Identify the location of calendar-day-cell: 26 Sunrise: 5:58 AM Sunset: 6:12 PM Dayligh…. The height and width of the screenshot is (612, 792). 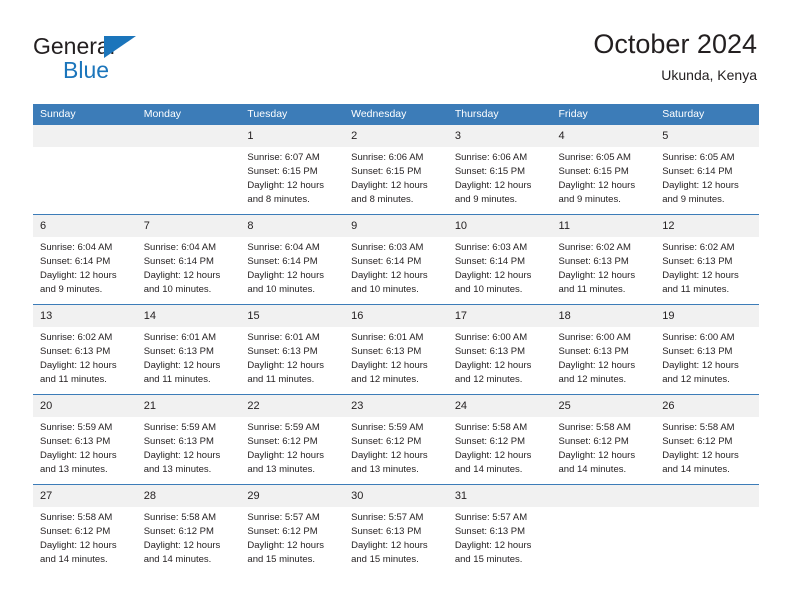
(707, 439).